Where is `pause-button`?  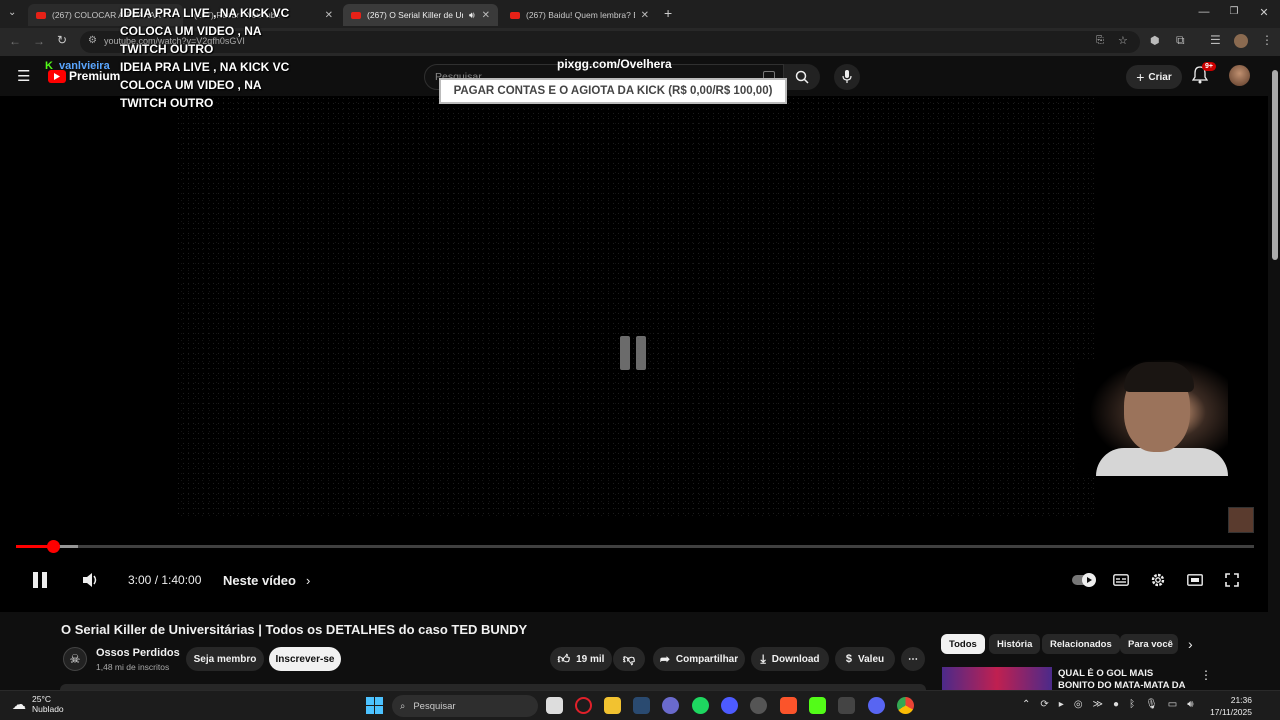
pause-button is located at coordinates (40, 580).